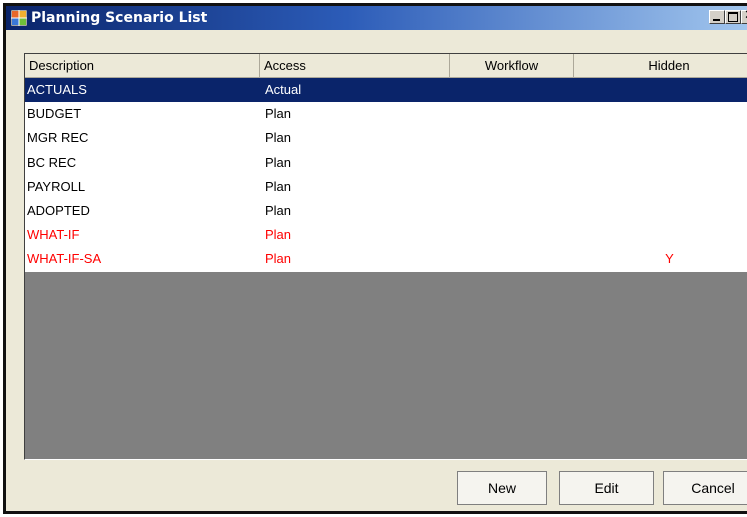  I want to click on new-button: New, so click(502, 488).